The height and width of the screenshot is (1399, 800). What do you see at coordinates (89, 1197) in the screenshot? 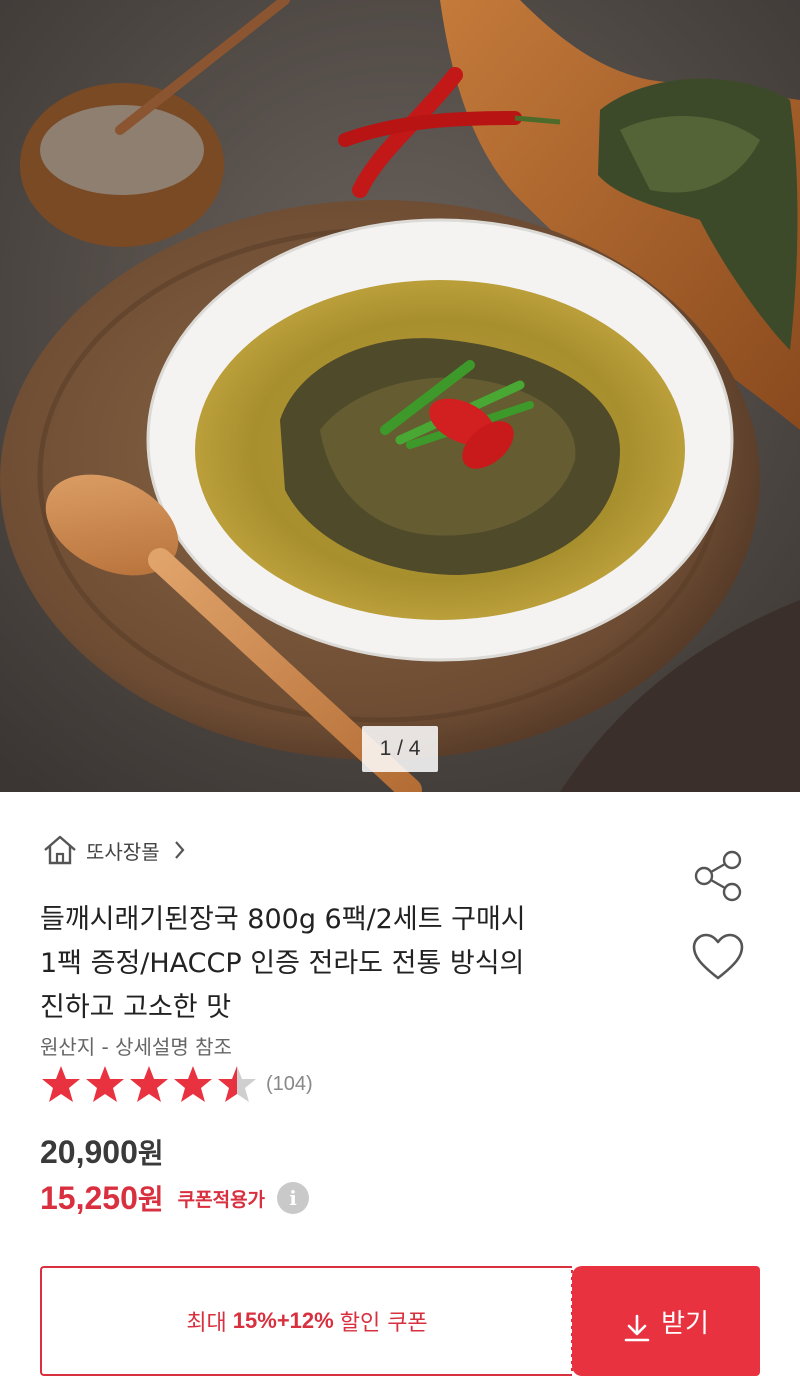
I see `sale-price-value: 15,250` at bounding box center [89, 1197].